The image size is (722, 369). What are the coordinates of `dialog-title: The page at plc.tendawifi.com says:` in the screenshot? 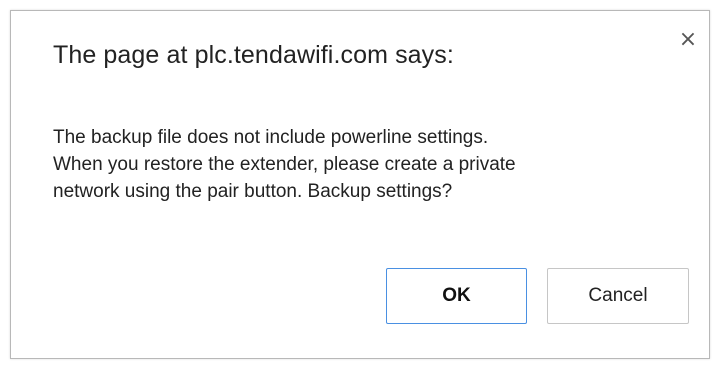 It's located at (253, 55).